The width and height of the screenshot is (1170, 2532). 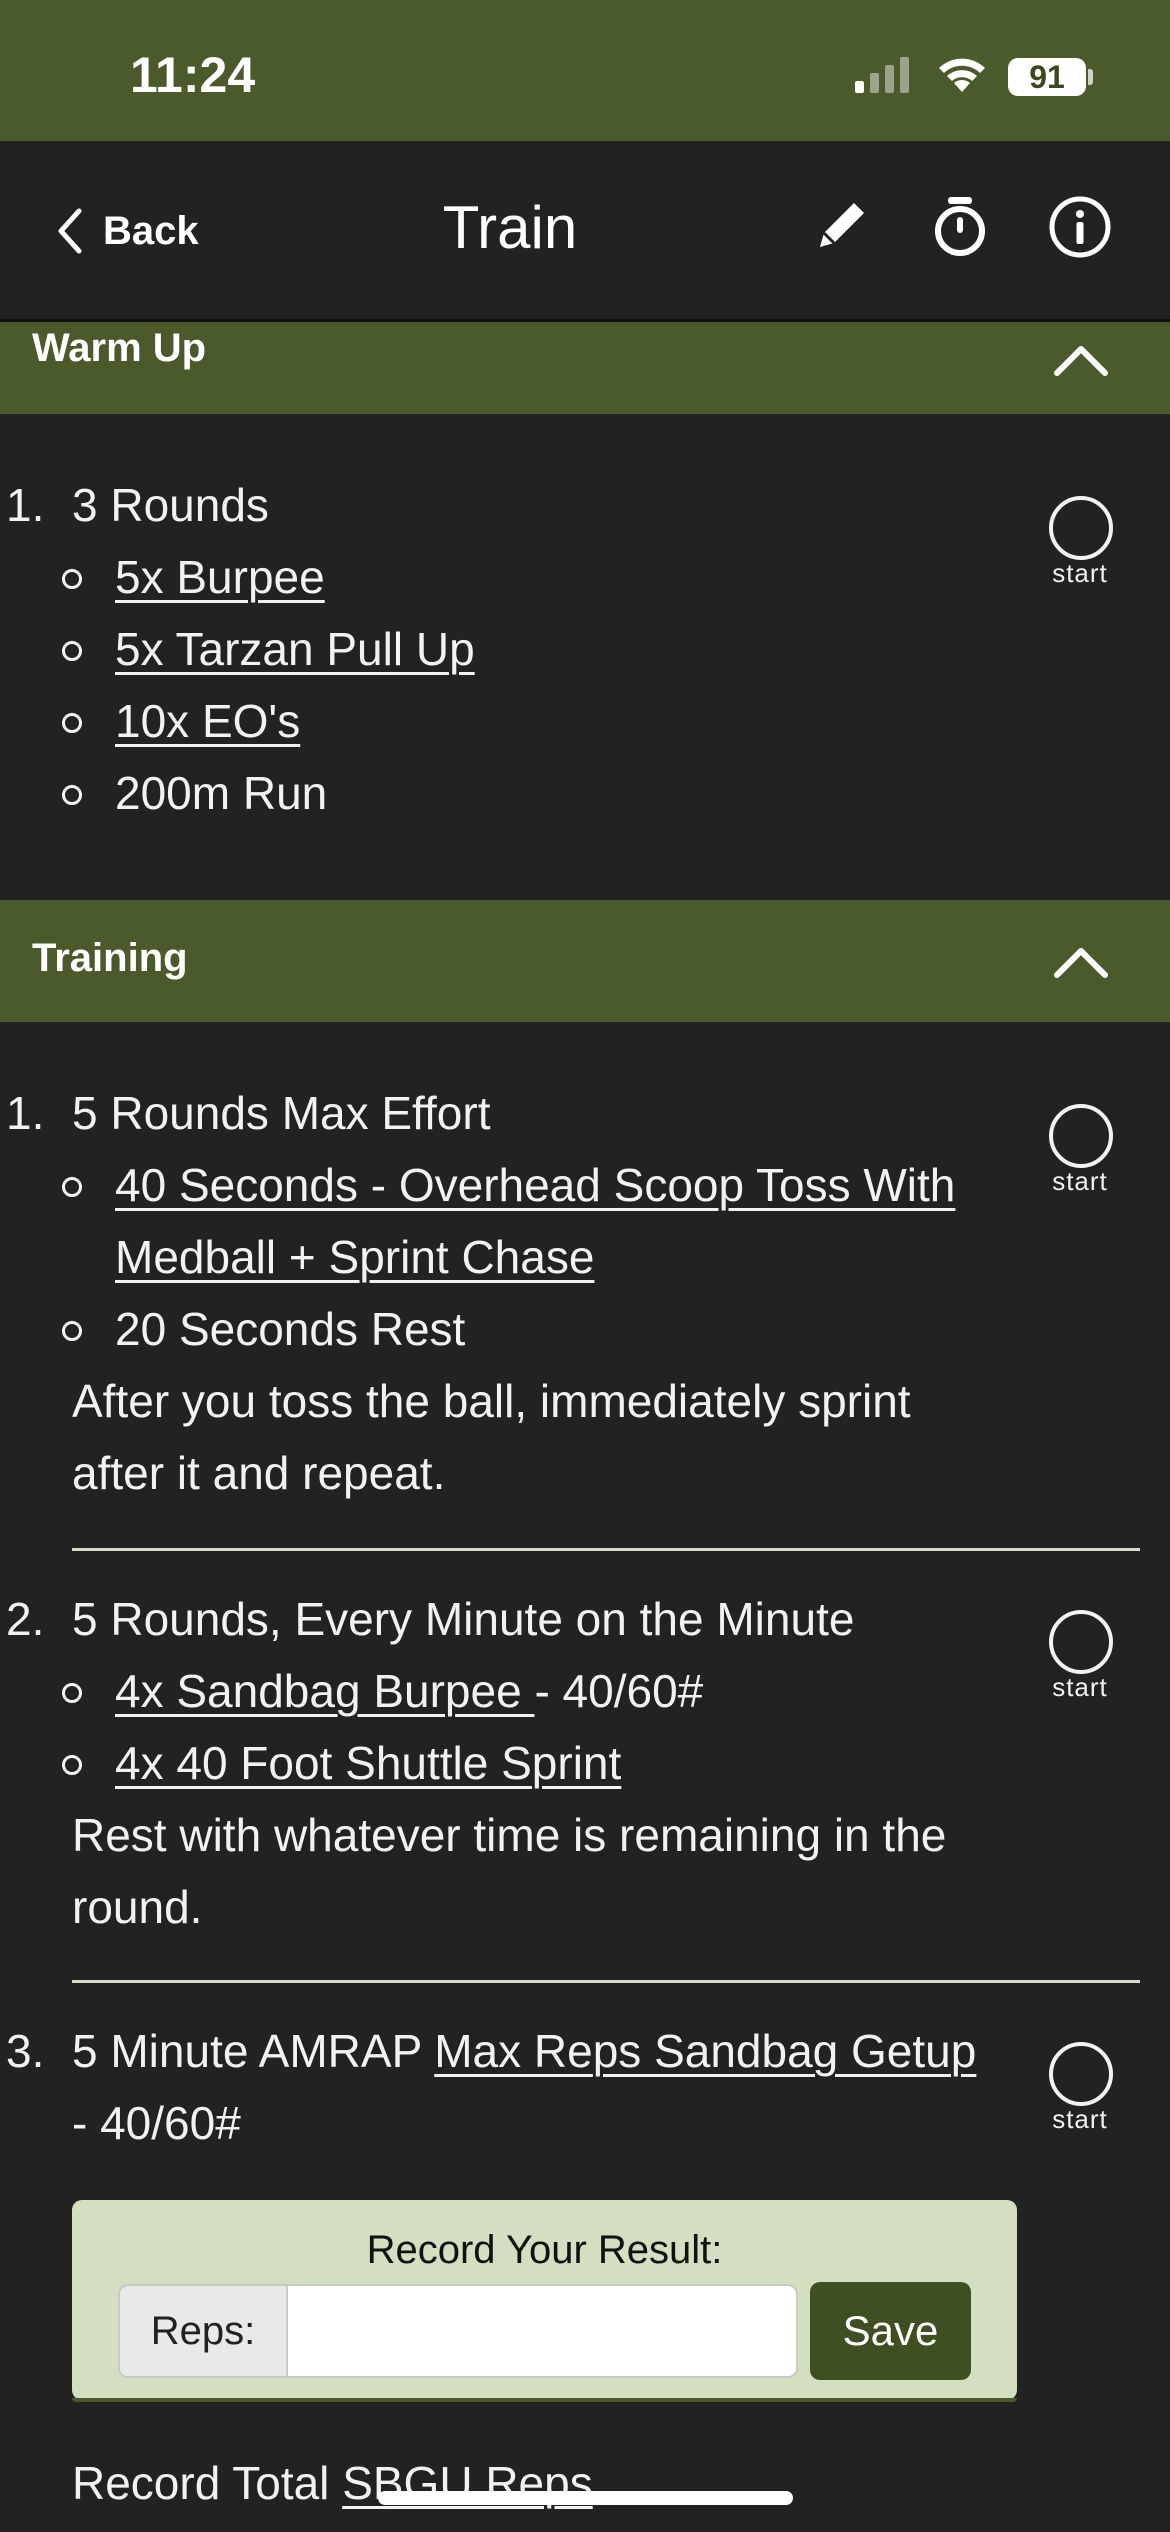 What do you see at coordinates (221, 793) in the screenshot?
I see `exercise-text: 200m Run` at bounding box center [221, 793].